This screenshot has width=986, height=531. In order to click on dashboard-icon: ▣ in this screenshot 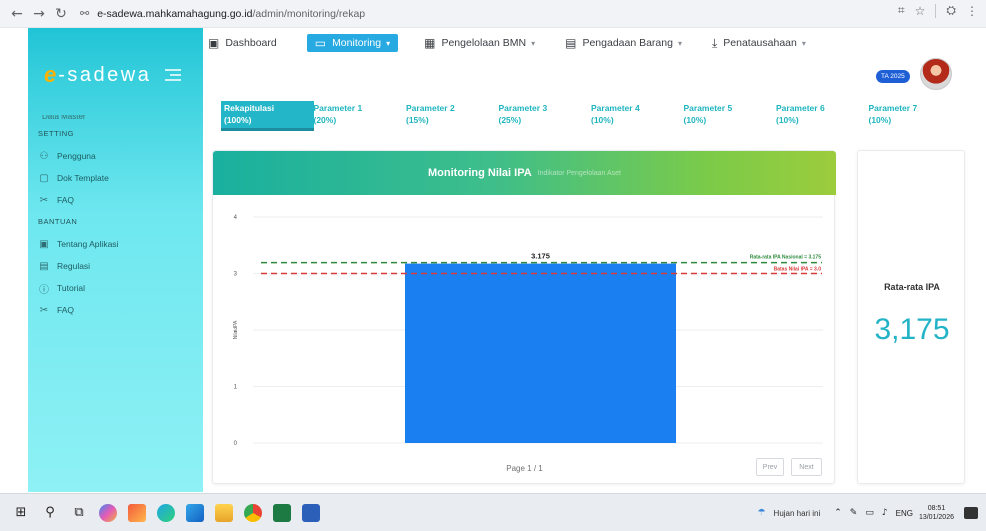, I will do `click(214, 43)`.